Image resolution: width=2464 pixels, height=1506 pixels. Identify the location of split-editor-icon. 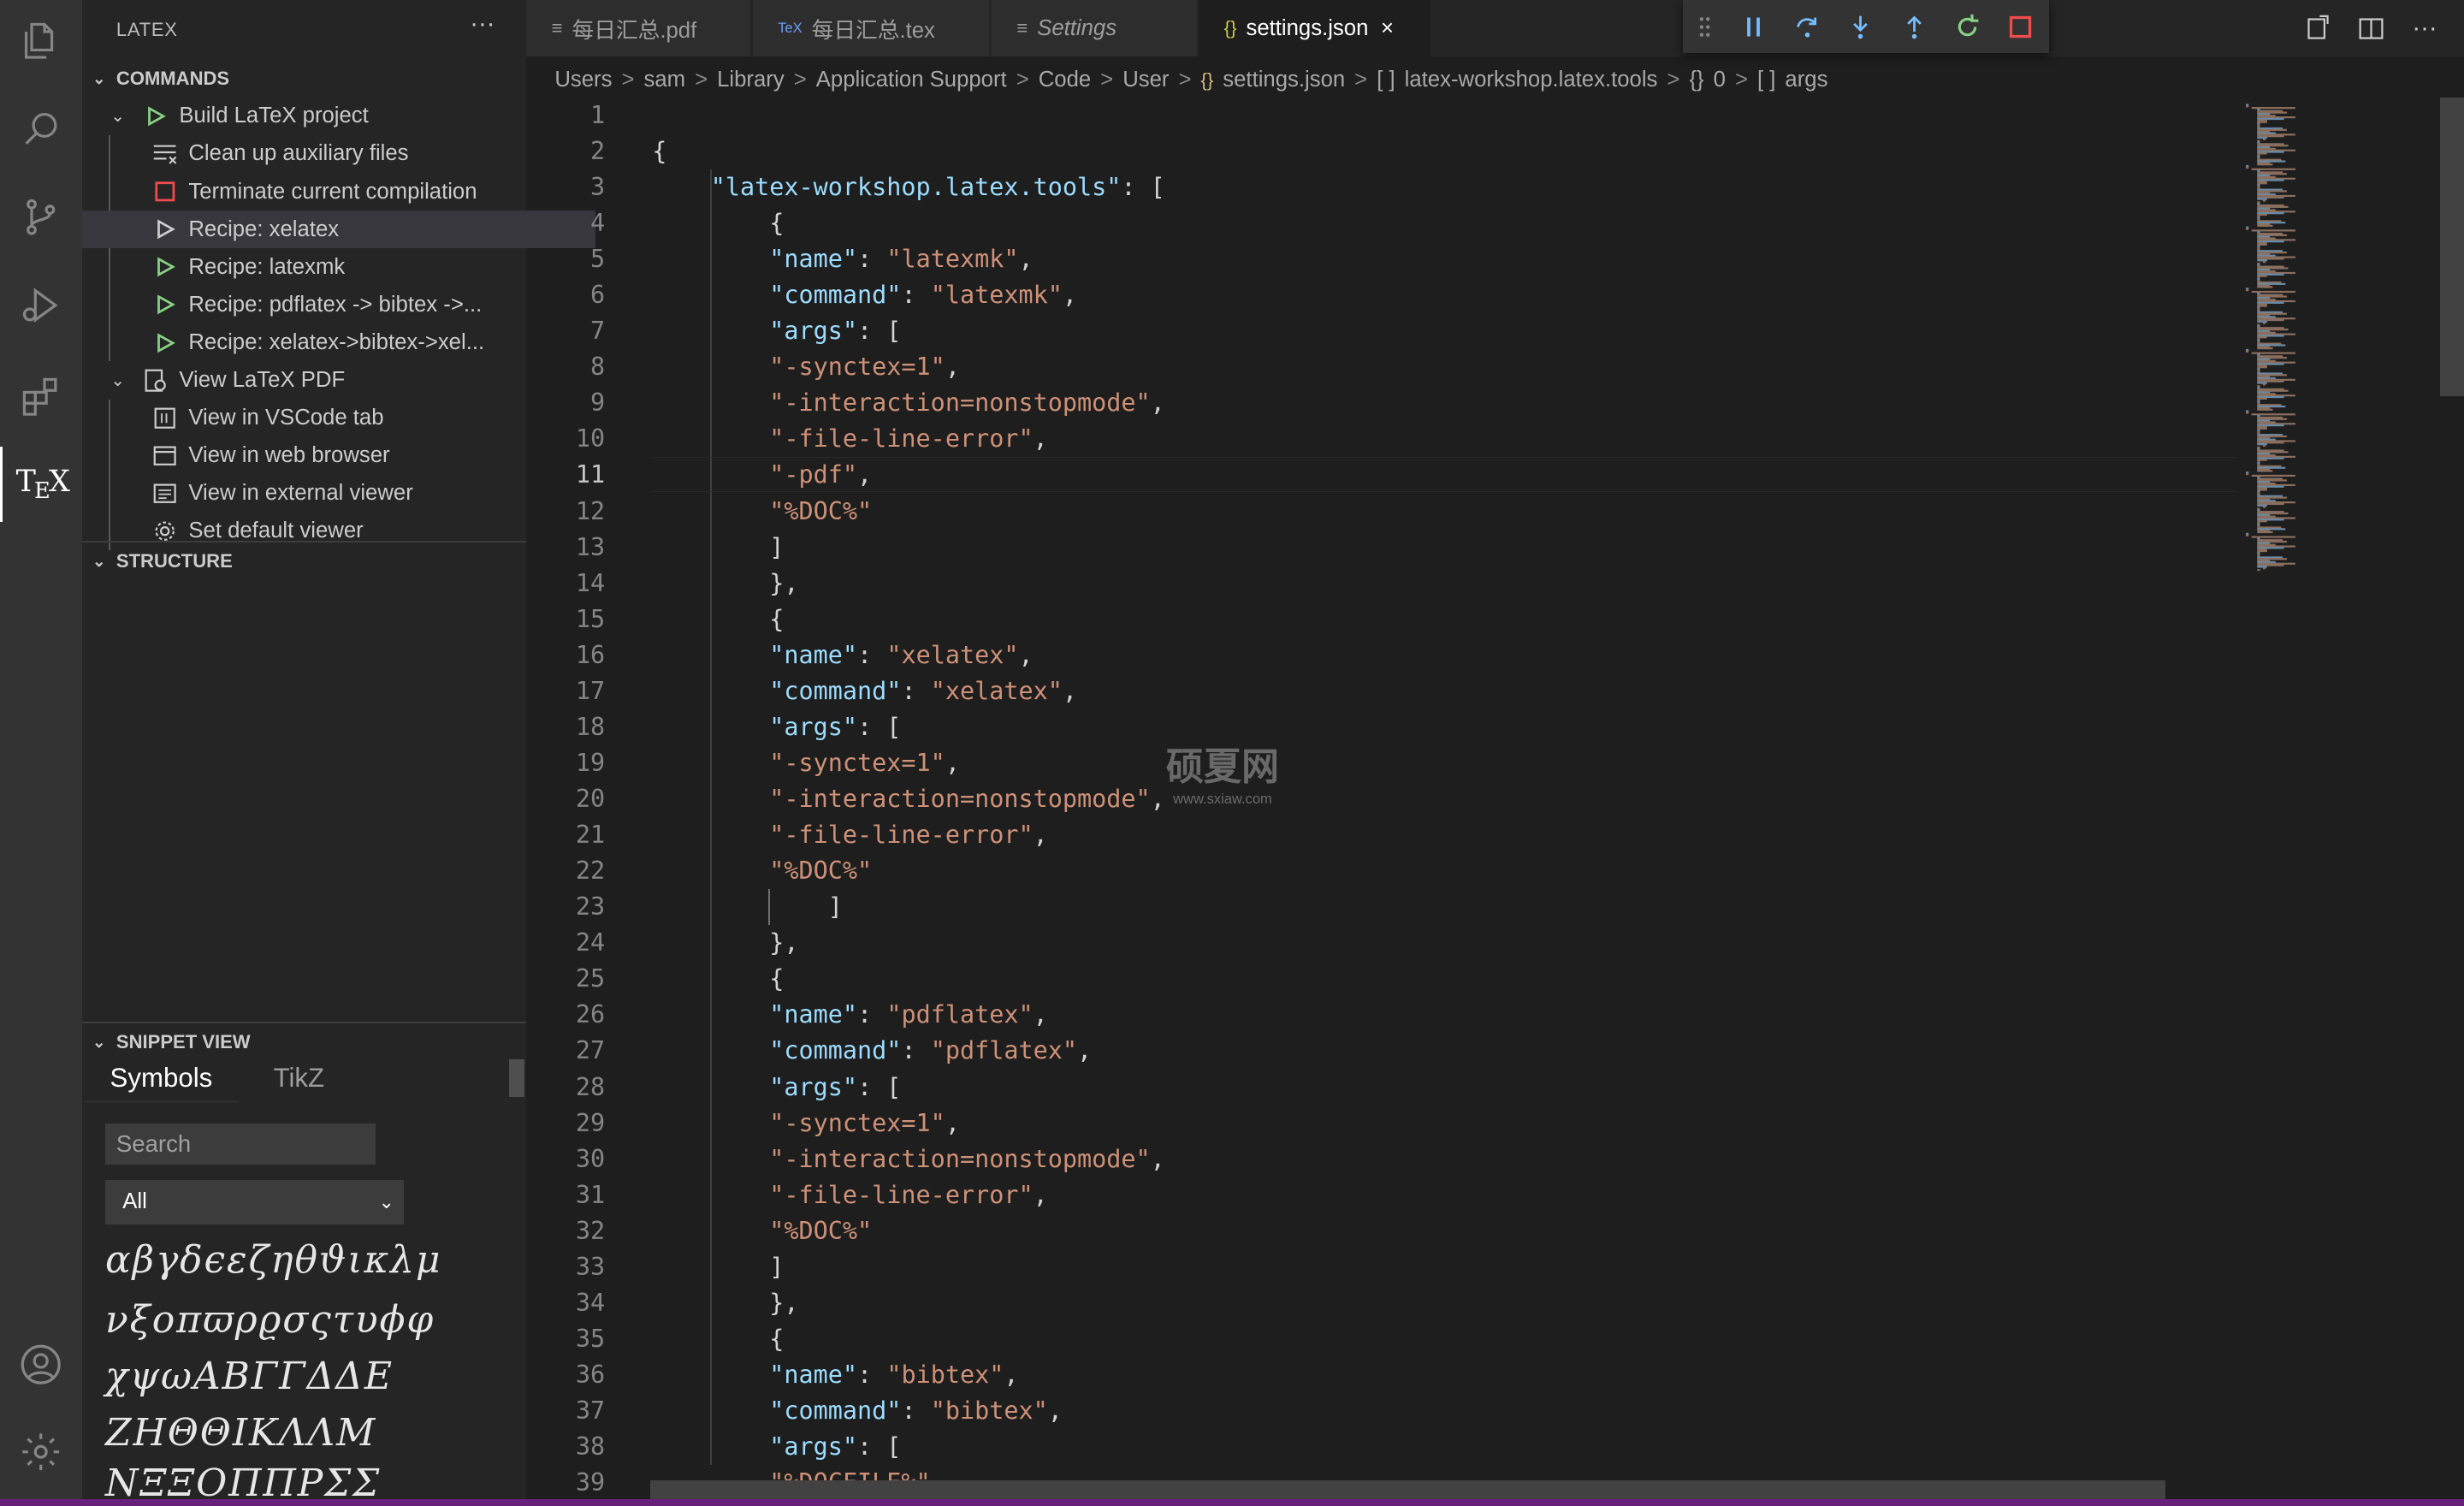
(2371, 28).